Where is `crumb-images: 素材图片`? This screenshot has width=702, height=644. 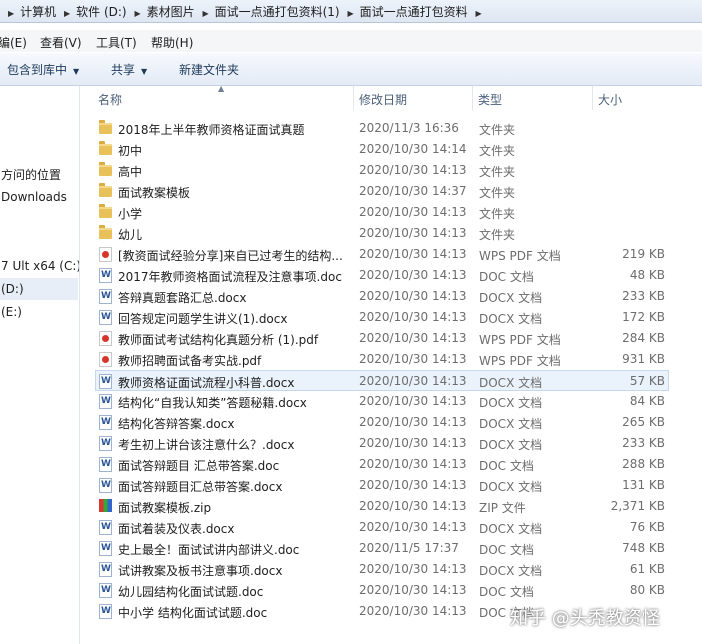 crumb-images: 素材图片 is located at coordinates (171, 11).